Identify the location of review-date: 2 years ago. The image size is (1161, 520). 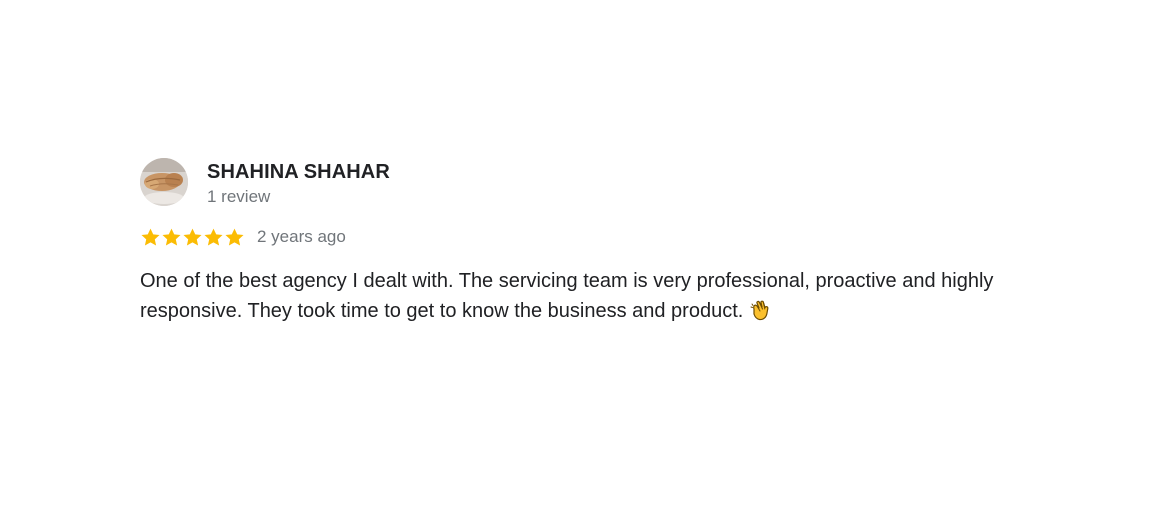
(301, 236).